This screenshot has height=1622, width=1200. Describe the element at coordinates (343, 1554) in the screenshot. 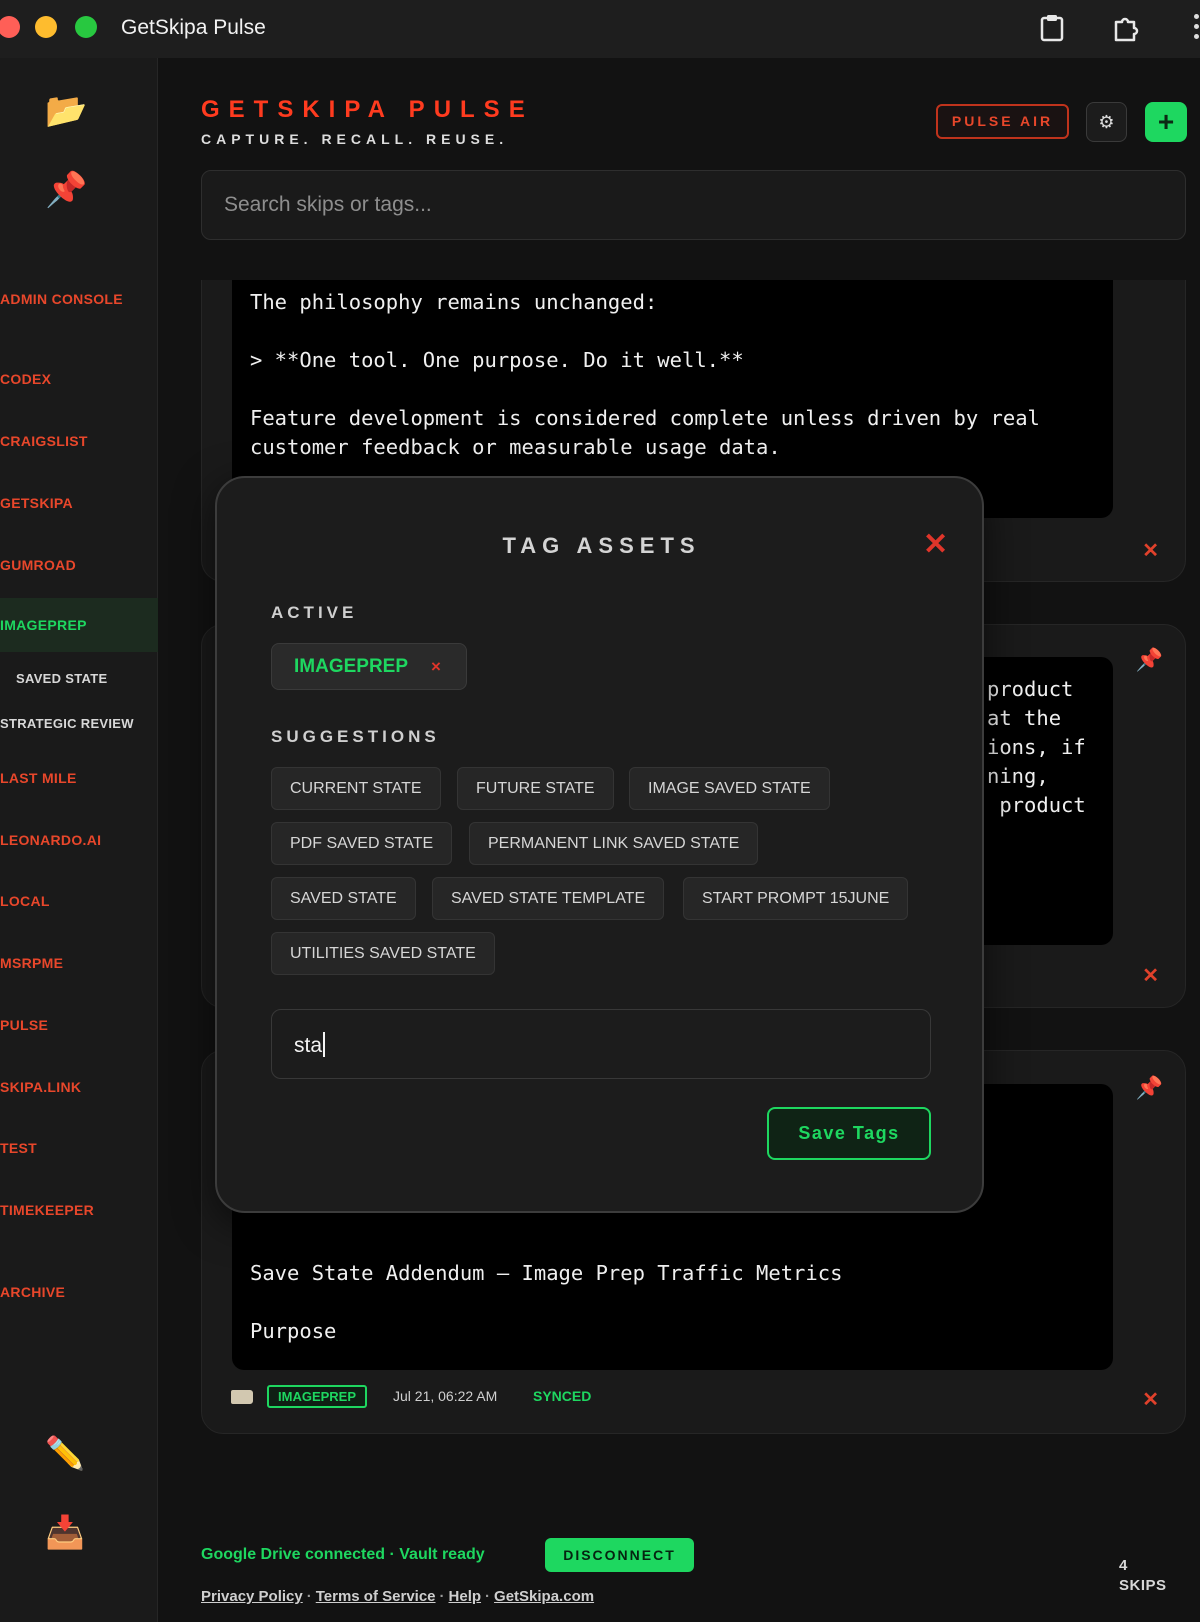

I see `drive-status: Google Drive connected · Vault ready` at that location.